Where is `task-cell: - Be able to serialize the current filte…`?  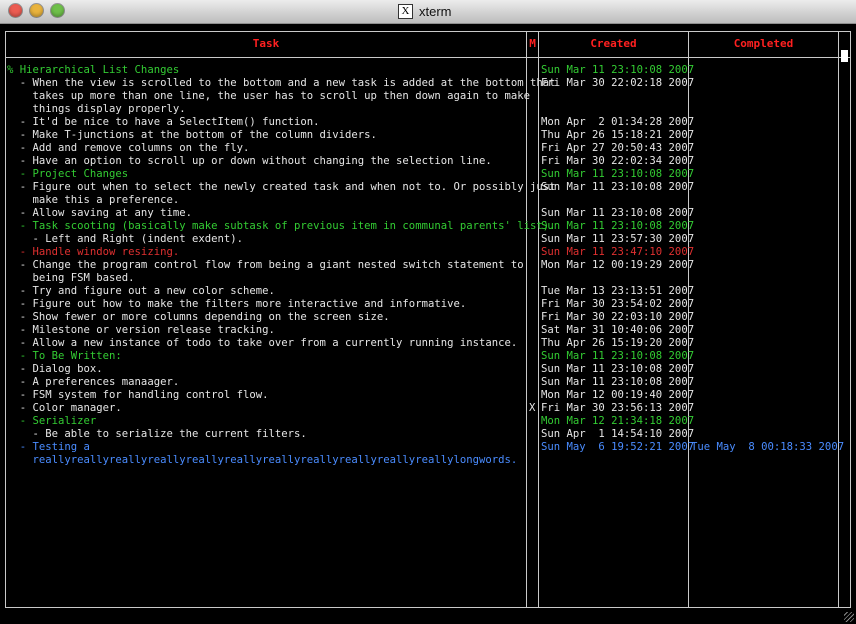 task-cell: - Be able to serialize the current filte… is located at coordinates (157, 434).